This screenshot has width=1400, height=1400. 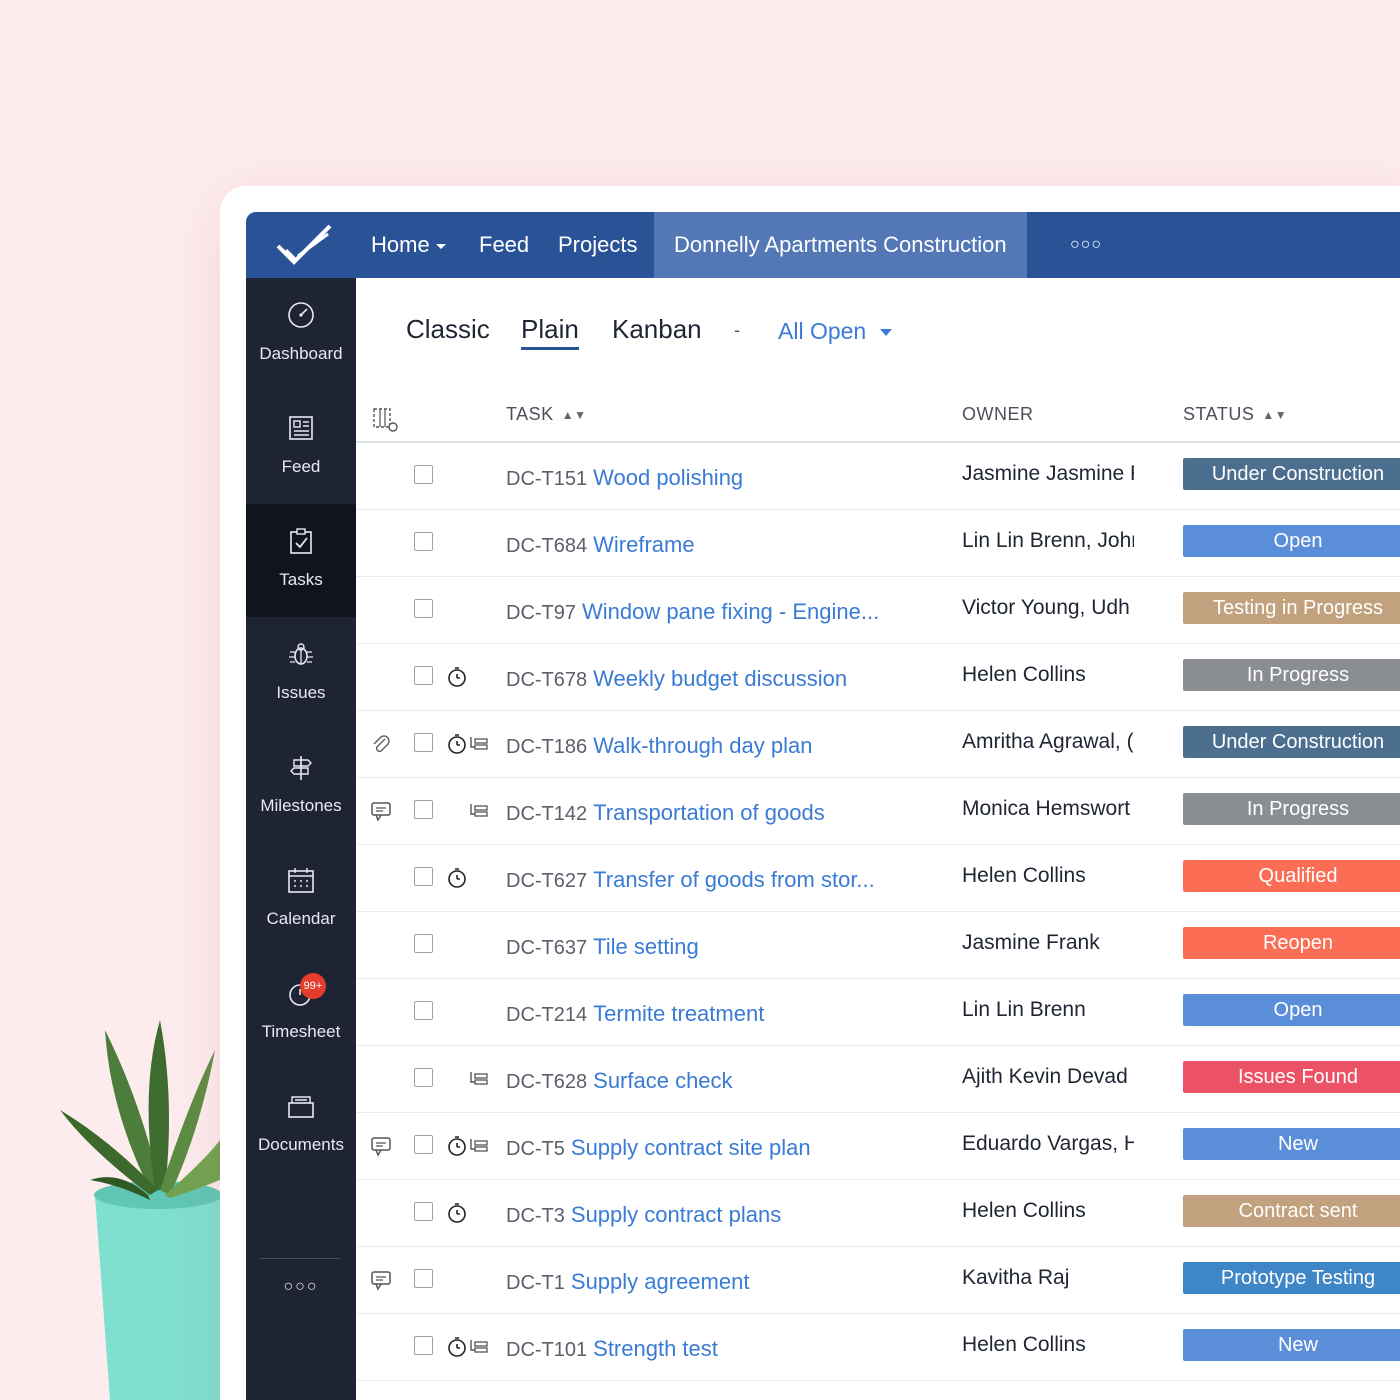 I want to click on sidebar-item-feed: Feed, so click(x=301, y=447).